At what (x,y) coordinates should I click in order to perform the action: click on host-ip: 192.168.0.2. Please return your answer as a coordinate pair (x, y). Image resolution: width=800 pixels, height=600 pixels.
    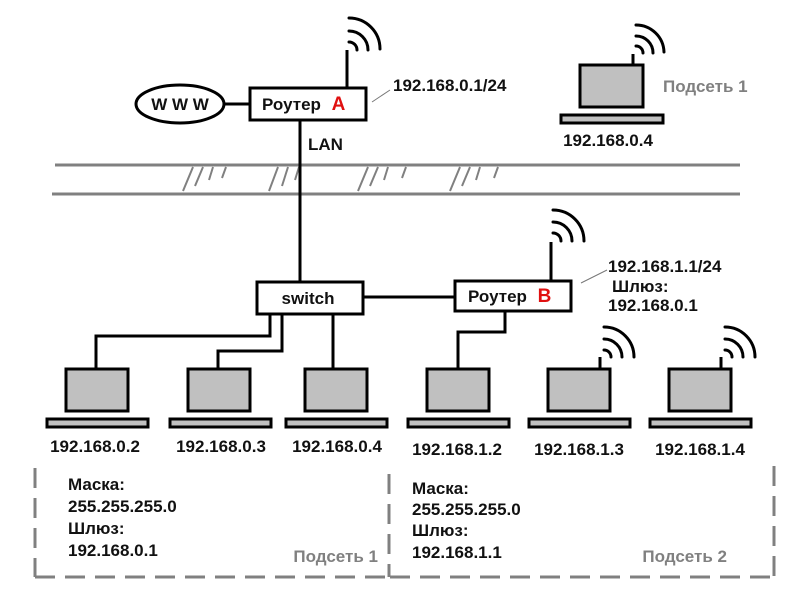
    Looking at the image, I should click on (95, 446).